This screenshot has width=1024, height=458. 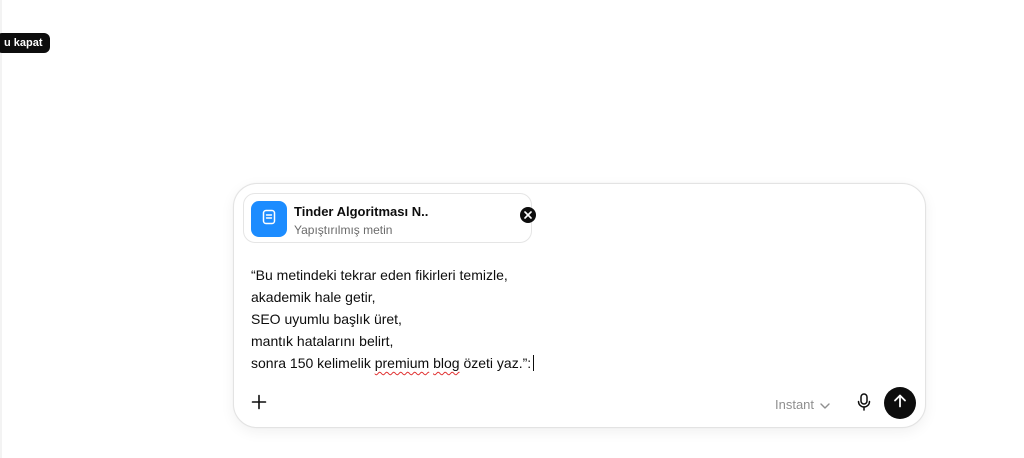 I want to click on prompt-line: akademik hale getir,, so click(x=313, y=297).